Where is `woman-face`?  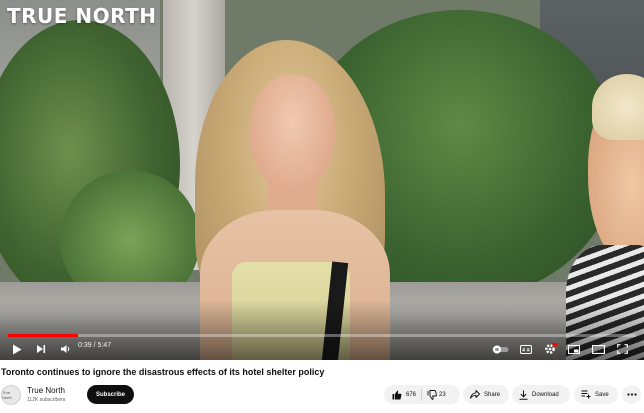 woman-face is located at coordinates (292, 134).